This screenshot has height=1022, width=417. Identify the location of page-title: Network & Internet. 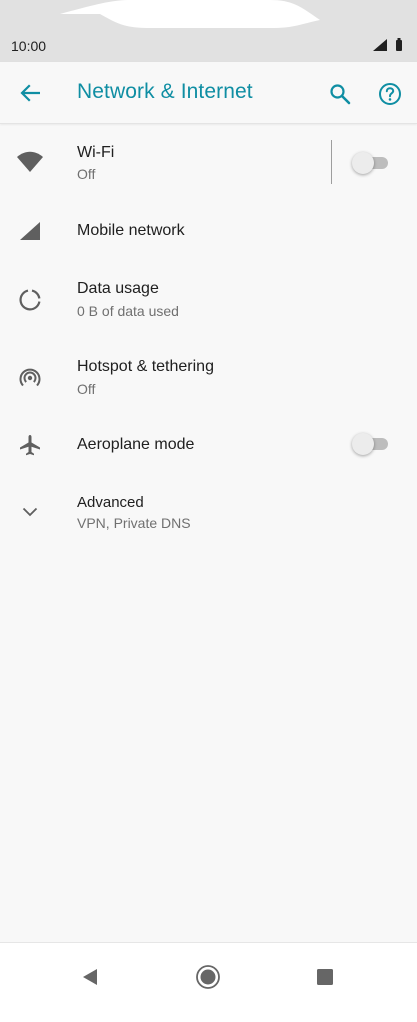
(165, 91).